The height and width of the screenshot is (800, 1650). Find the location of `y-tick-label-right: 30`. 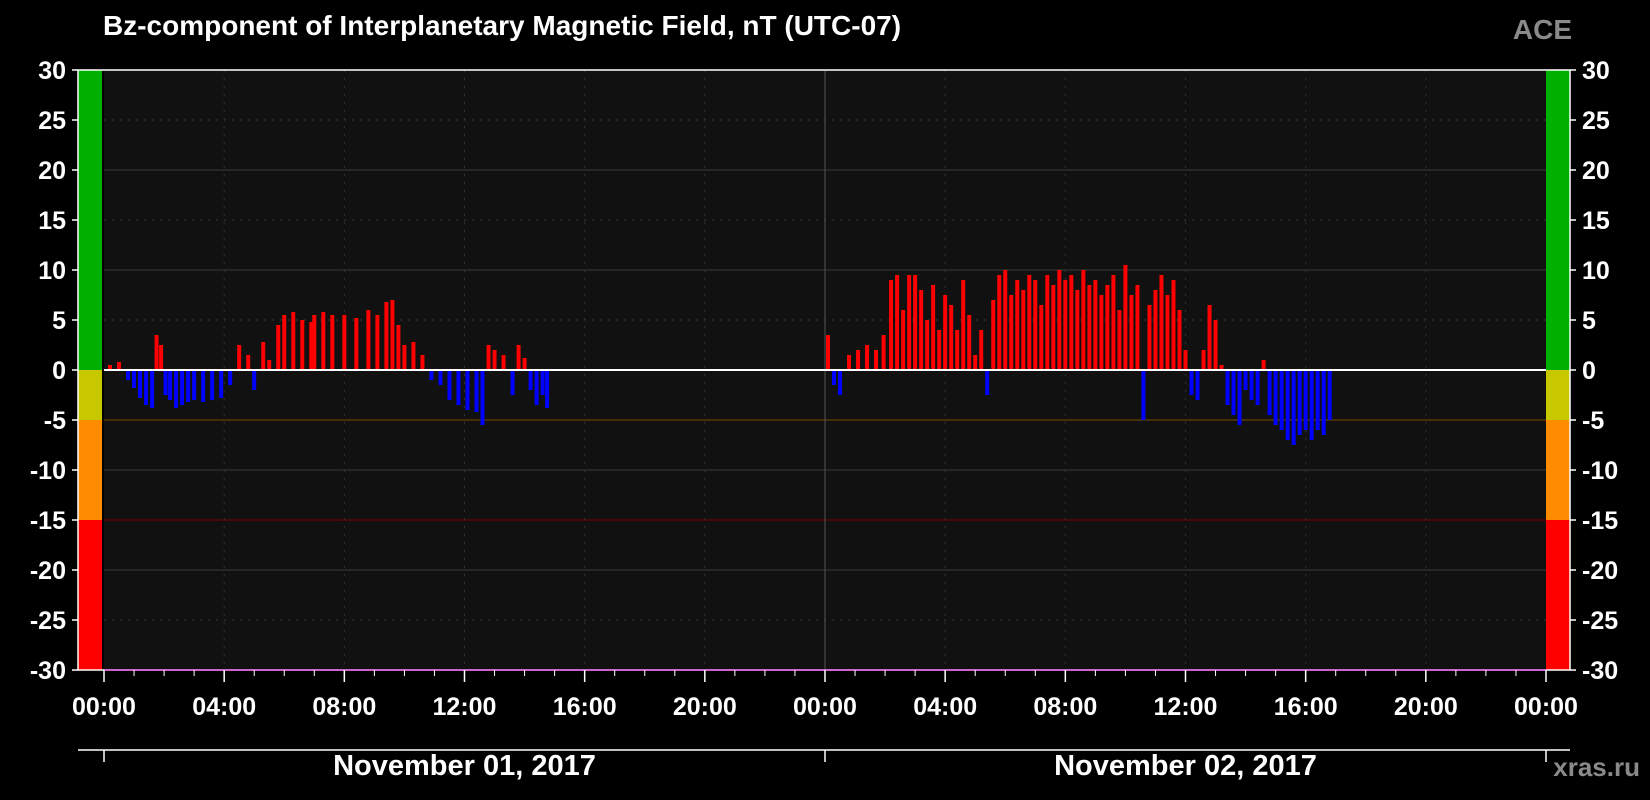

y-tick-label-right: 30 is located at coordinates (1596, 71).